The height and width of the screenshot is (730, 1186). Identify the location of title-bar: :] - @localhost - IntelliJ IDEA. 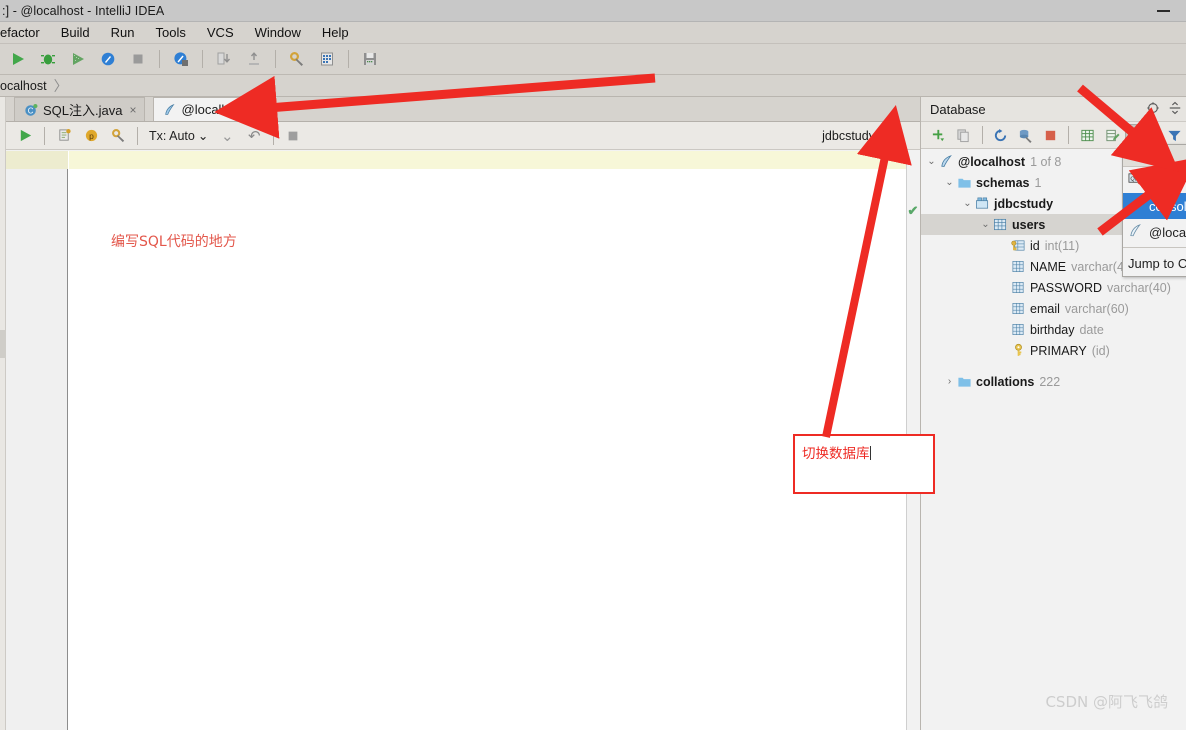
(593, 11).